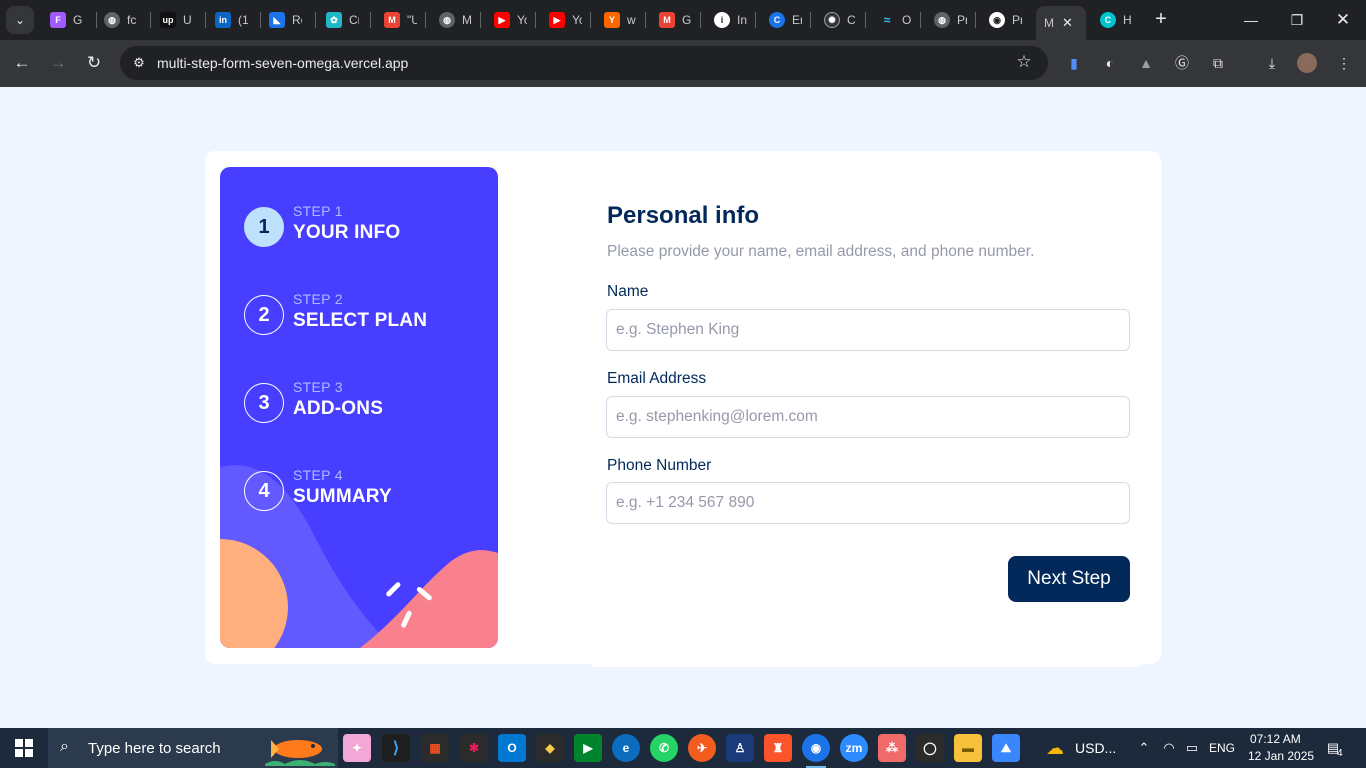 The image size is (1366, 768). Describe the element at coordinates (282, 63) in the screenshot. I see `address-url: multi-step-form-seven-omega.vercel.app` at that location.